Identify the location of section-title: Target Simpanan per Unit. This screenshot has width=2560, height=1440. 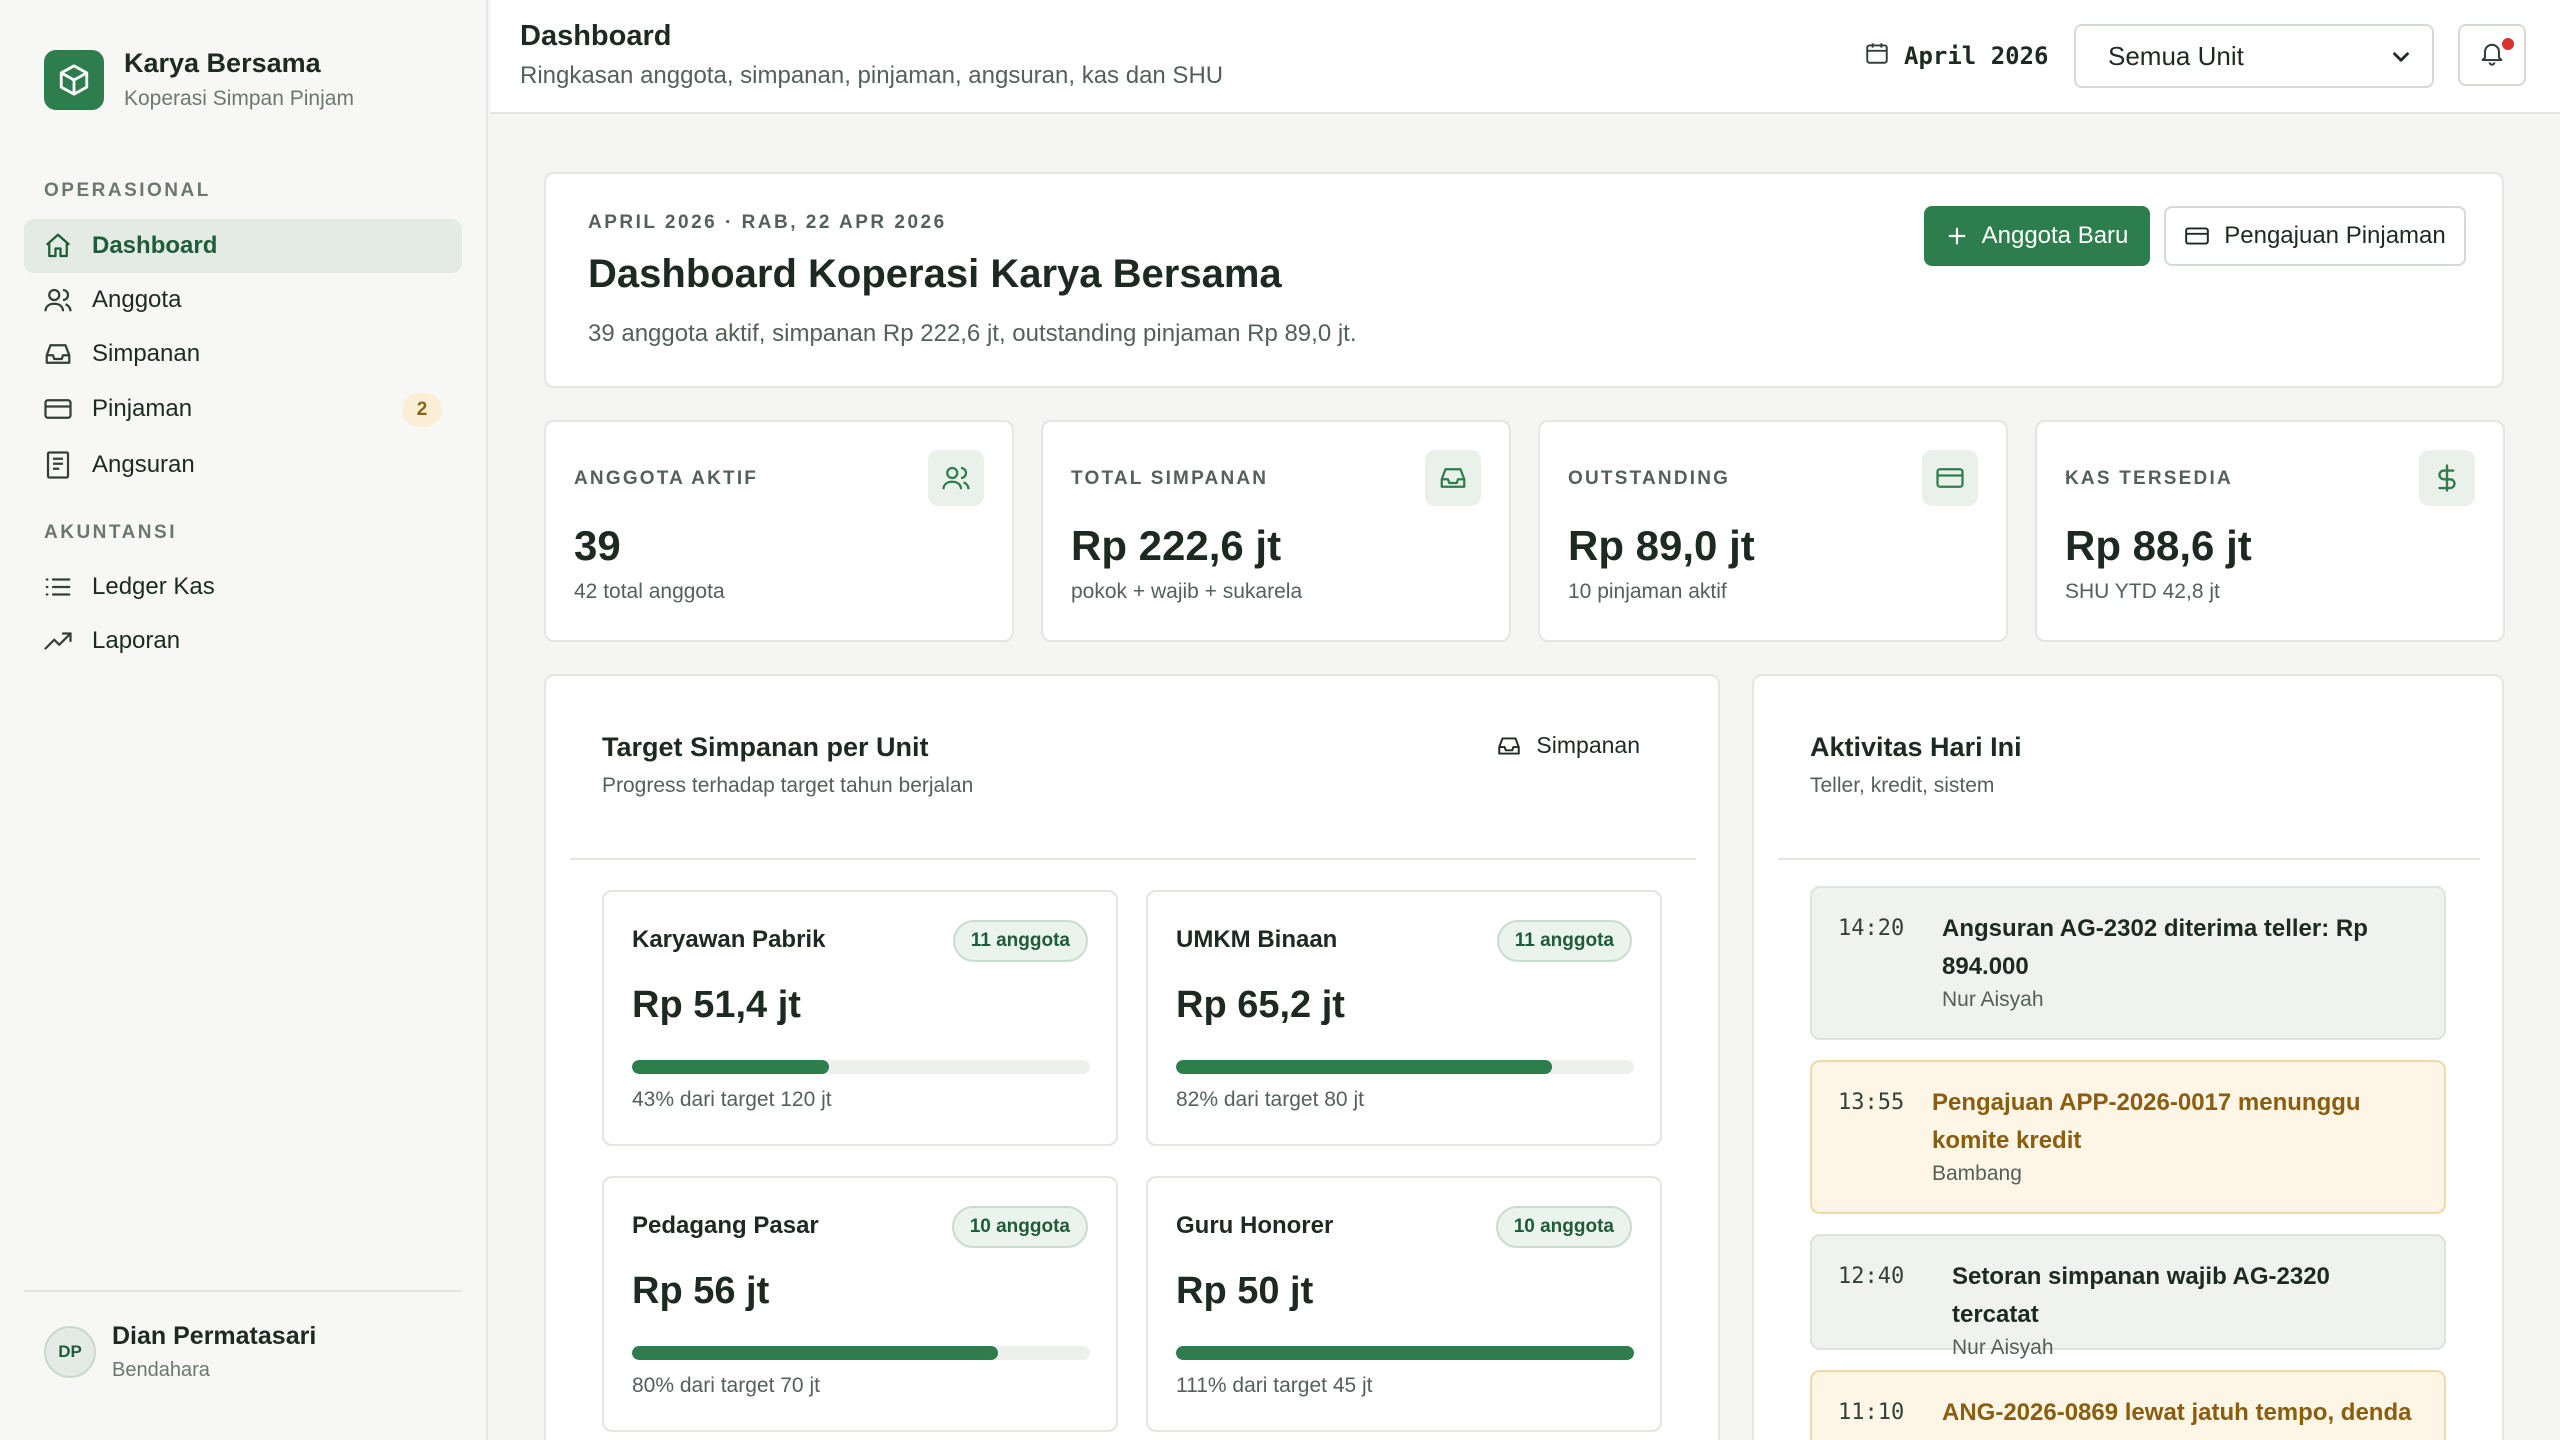
(765, 747).